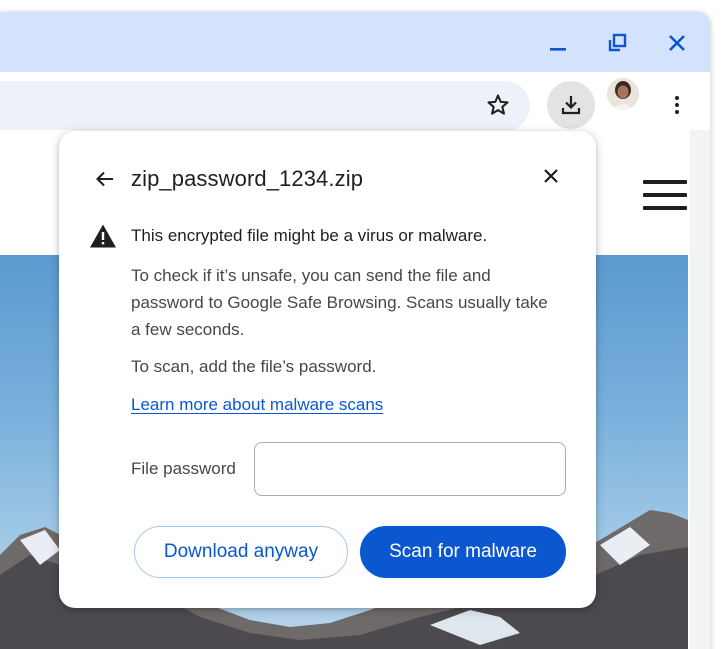 This screenshot has height=649, width=728. I want to click on dialog-title: zip_password_1234.zip, so click(247, 178).